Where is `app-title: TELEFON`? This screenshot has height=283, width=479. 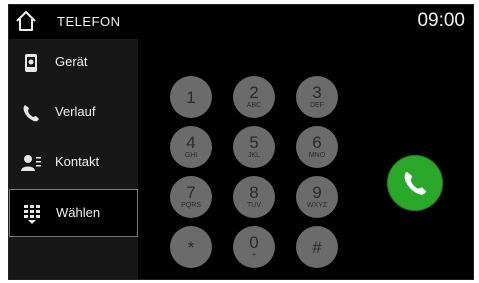 app-title: TELEFON is located at coordinates (89, 21).